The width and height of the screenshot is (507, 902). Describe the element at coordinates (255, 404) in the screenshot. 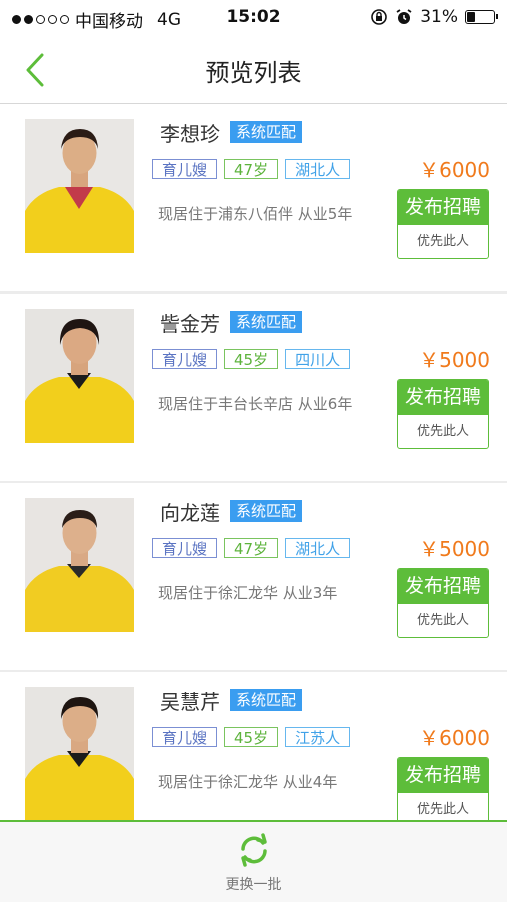

I see `location-experience: 现居住于丰台长辛店 从业6年` at that location.